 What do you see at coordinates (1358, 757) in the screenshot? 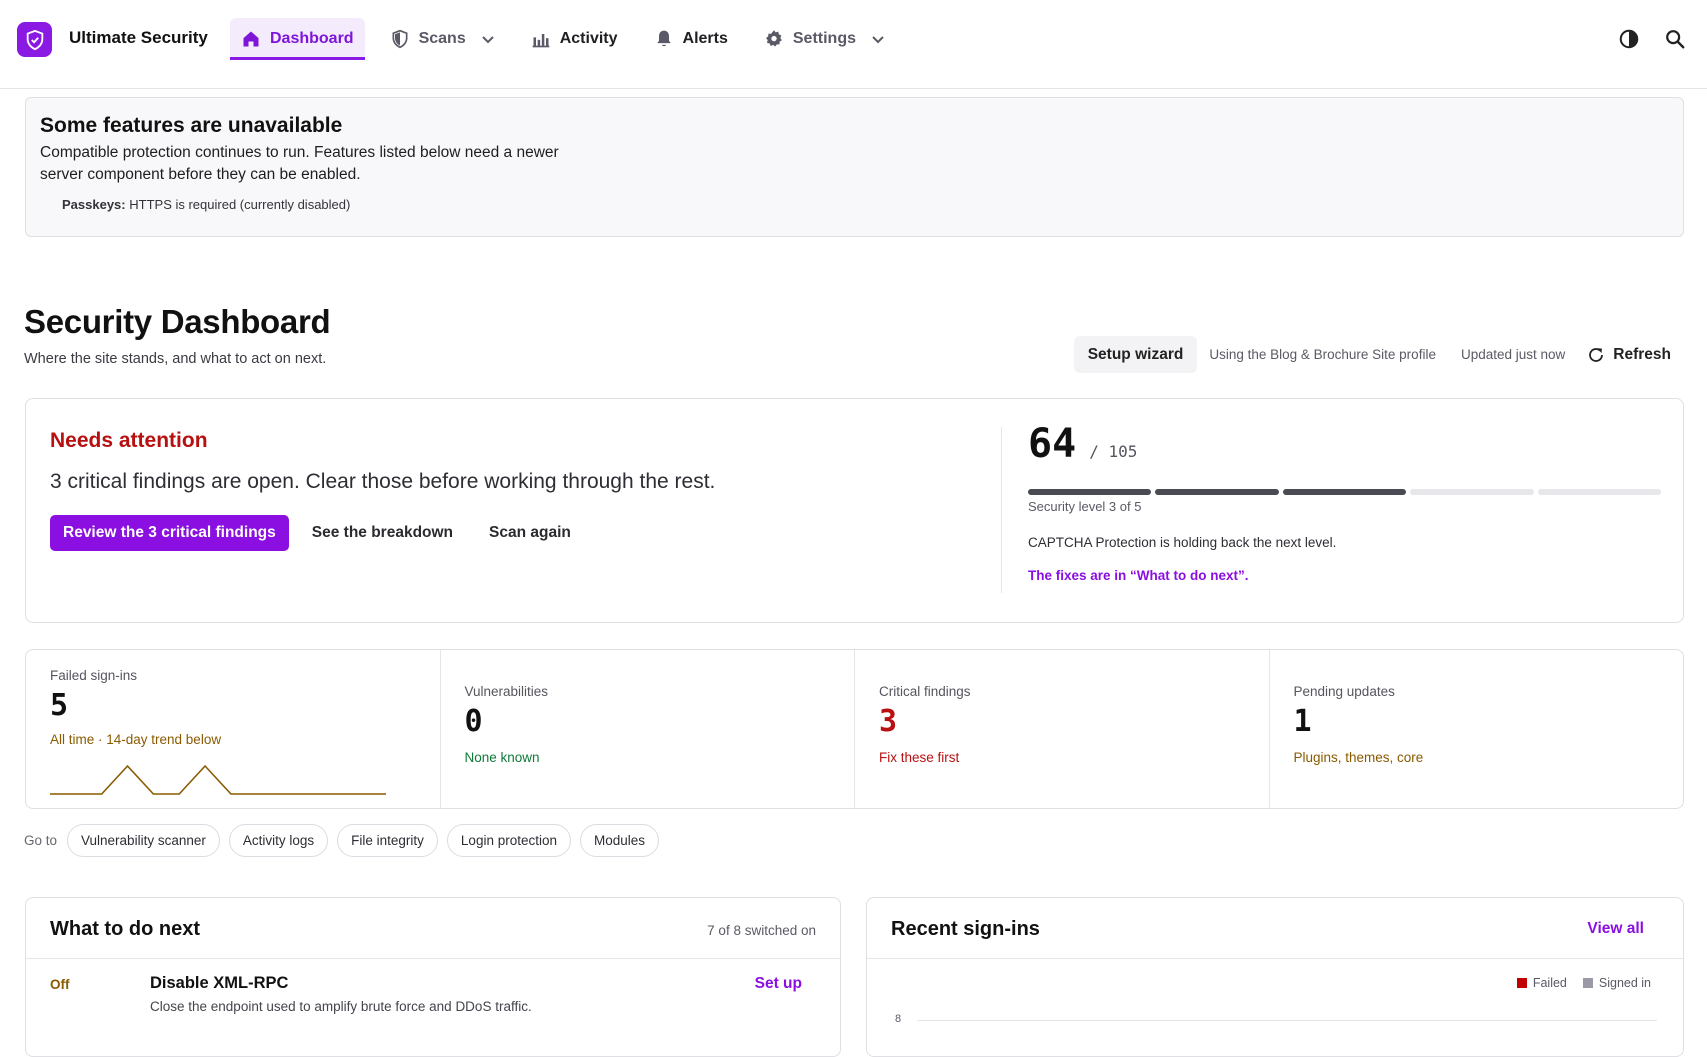
I see `stat-note: Plugins, themes, core` at bounding box center [1358, 757].